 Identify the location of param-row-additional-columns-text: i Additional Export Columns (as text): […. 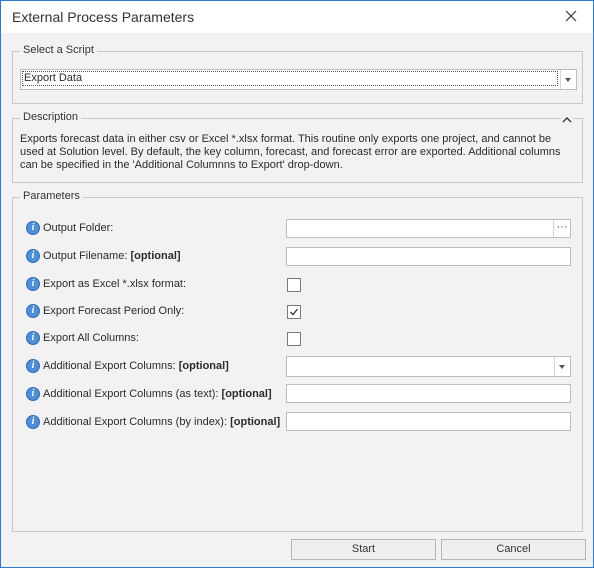
(161, 395).